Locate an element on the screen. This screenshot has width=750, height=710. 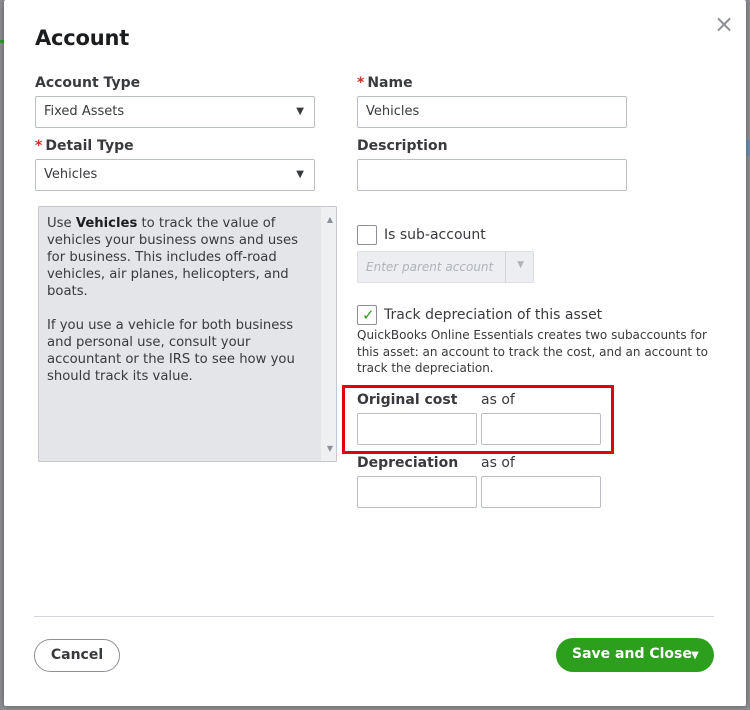
name-input: Vehicles is located at coordinates (492, 112).